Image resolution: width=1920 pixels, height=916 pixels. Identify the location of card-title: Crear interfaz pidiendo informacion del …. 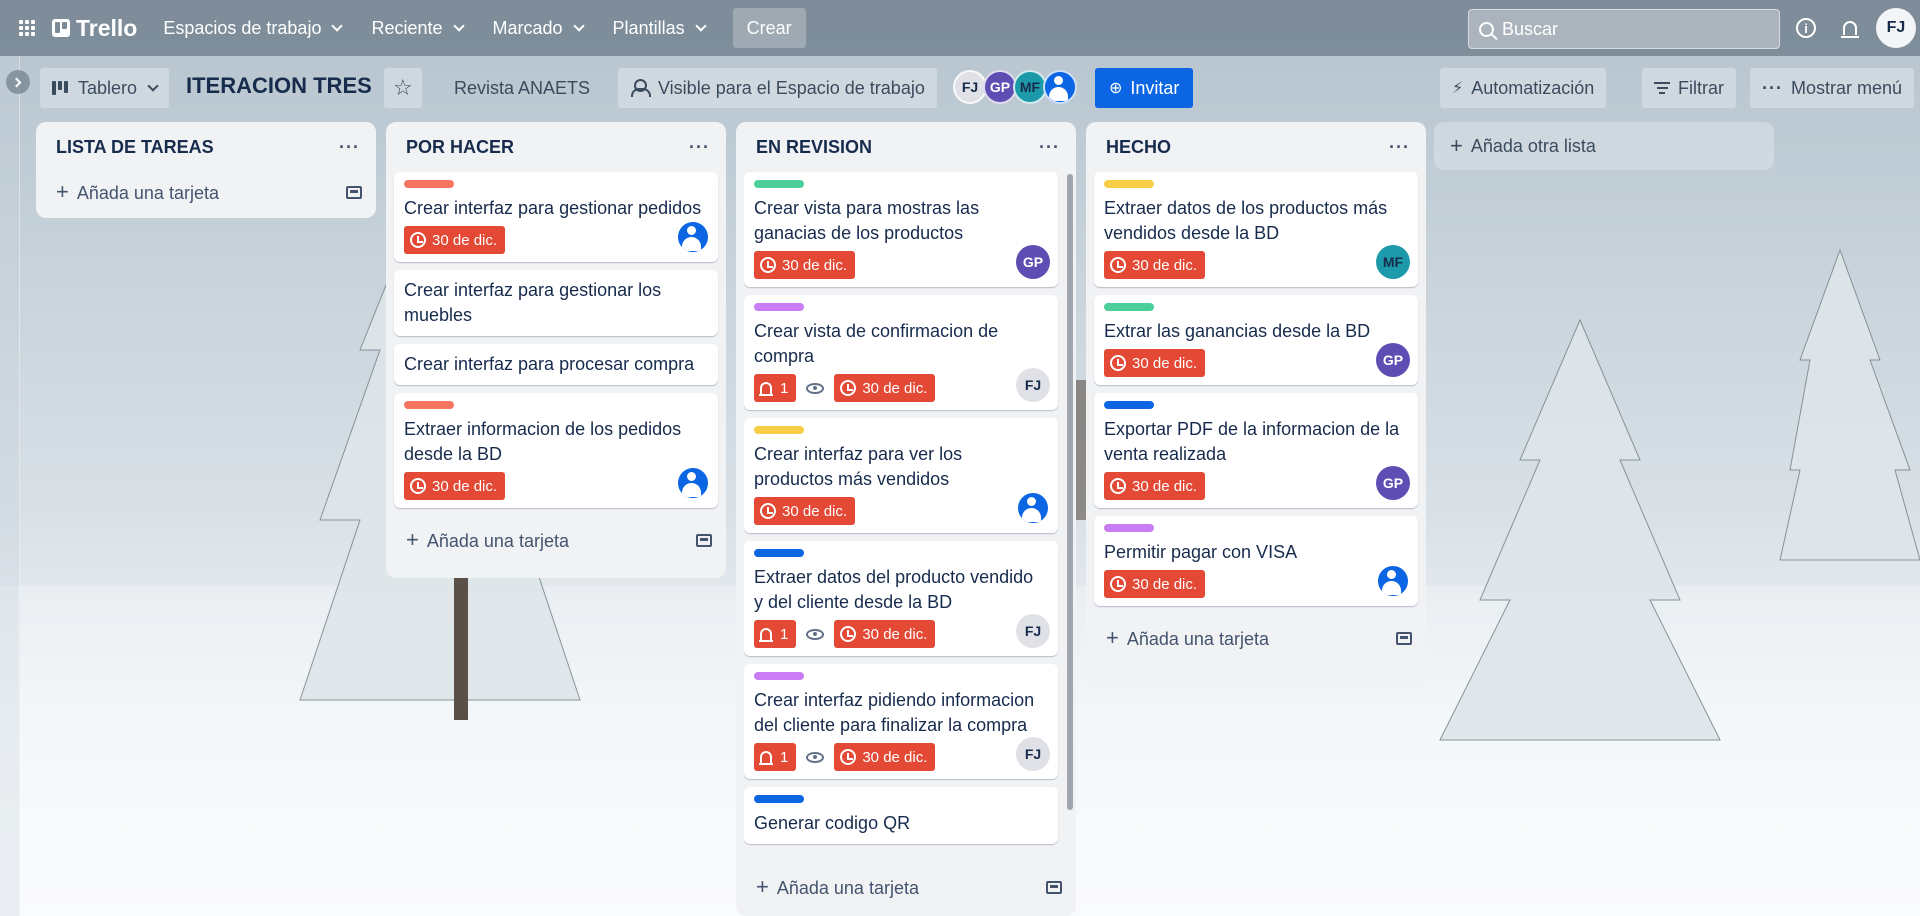
(894, 712).